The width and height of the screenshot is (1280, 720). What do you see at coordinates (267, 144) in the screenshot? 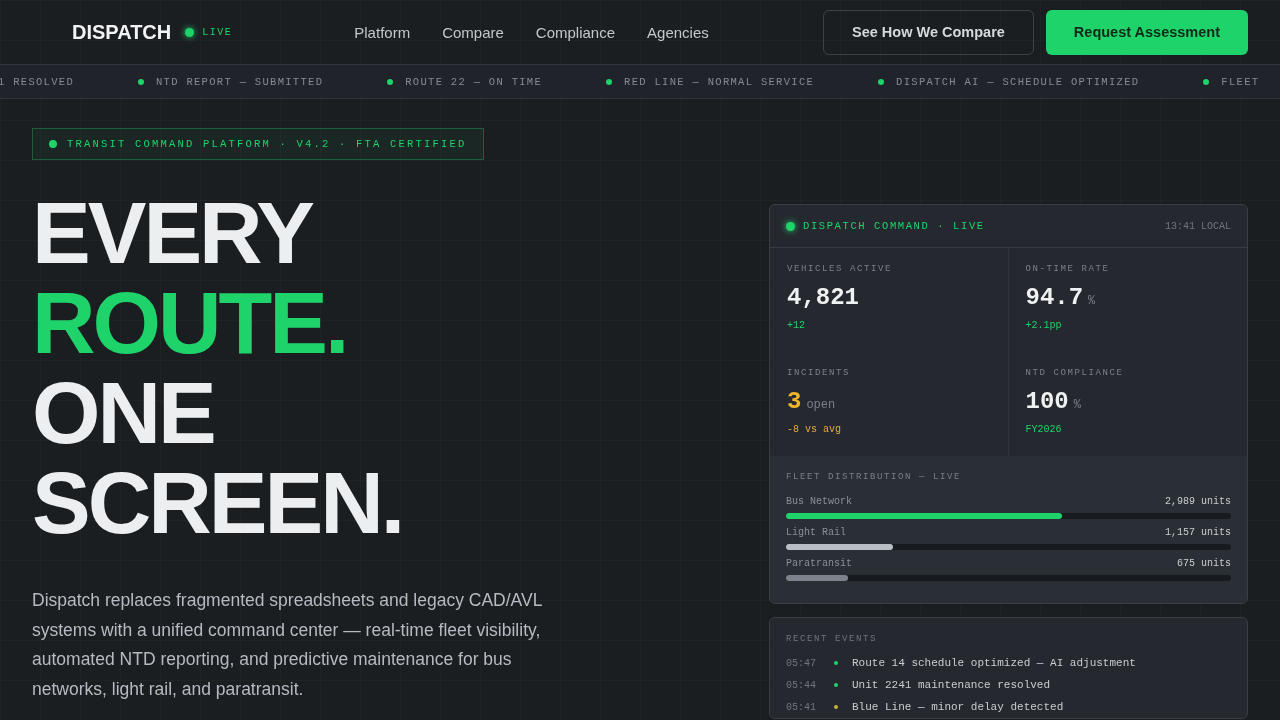
I see `badge-text: TRANSIT COMMAND PLATFORM · V4.2 · FTA CERTIFIED` at bounding box center [267, 144].